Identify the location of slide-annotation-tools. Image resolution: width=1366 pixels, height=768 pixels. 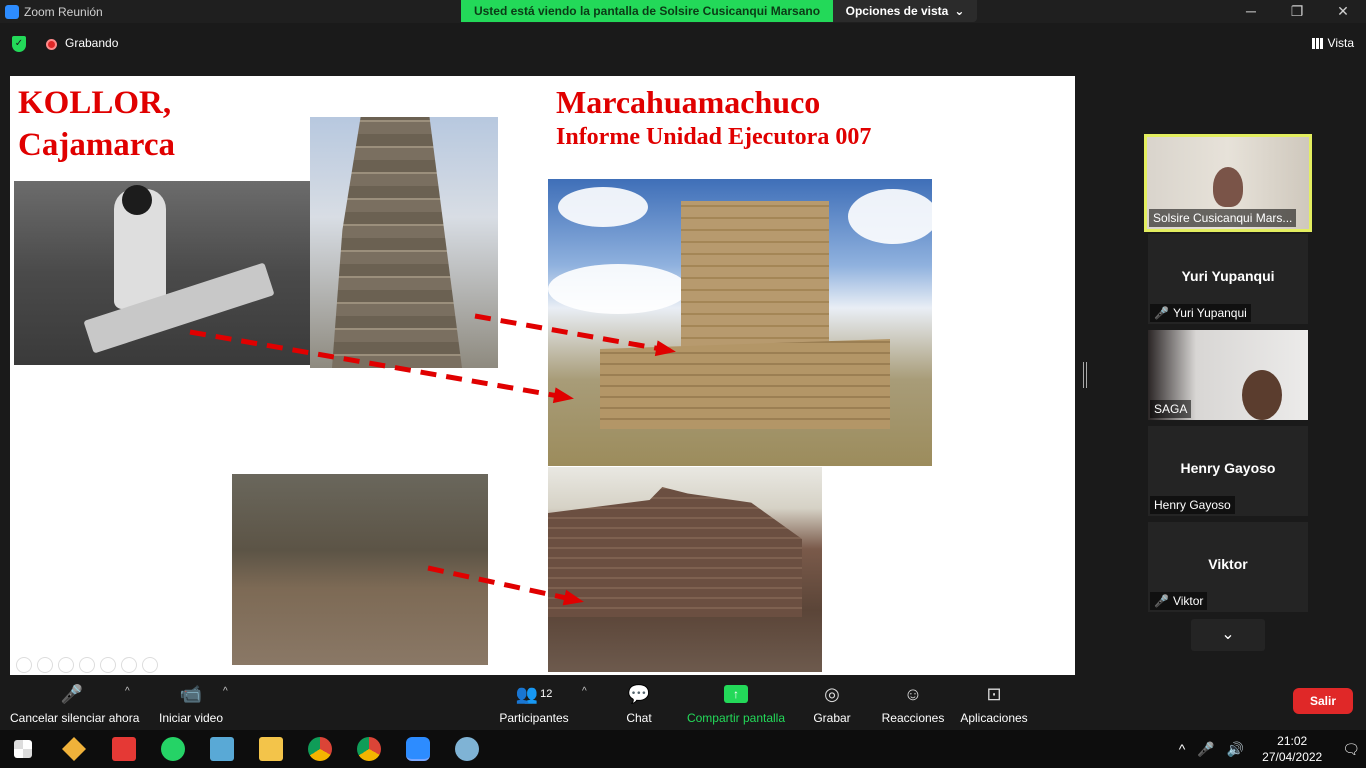
(87, 665).